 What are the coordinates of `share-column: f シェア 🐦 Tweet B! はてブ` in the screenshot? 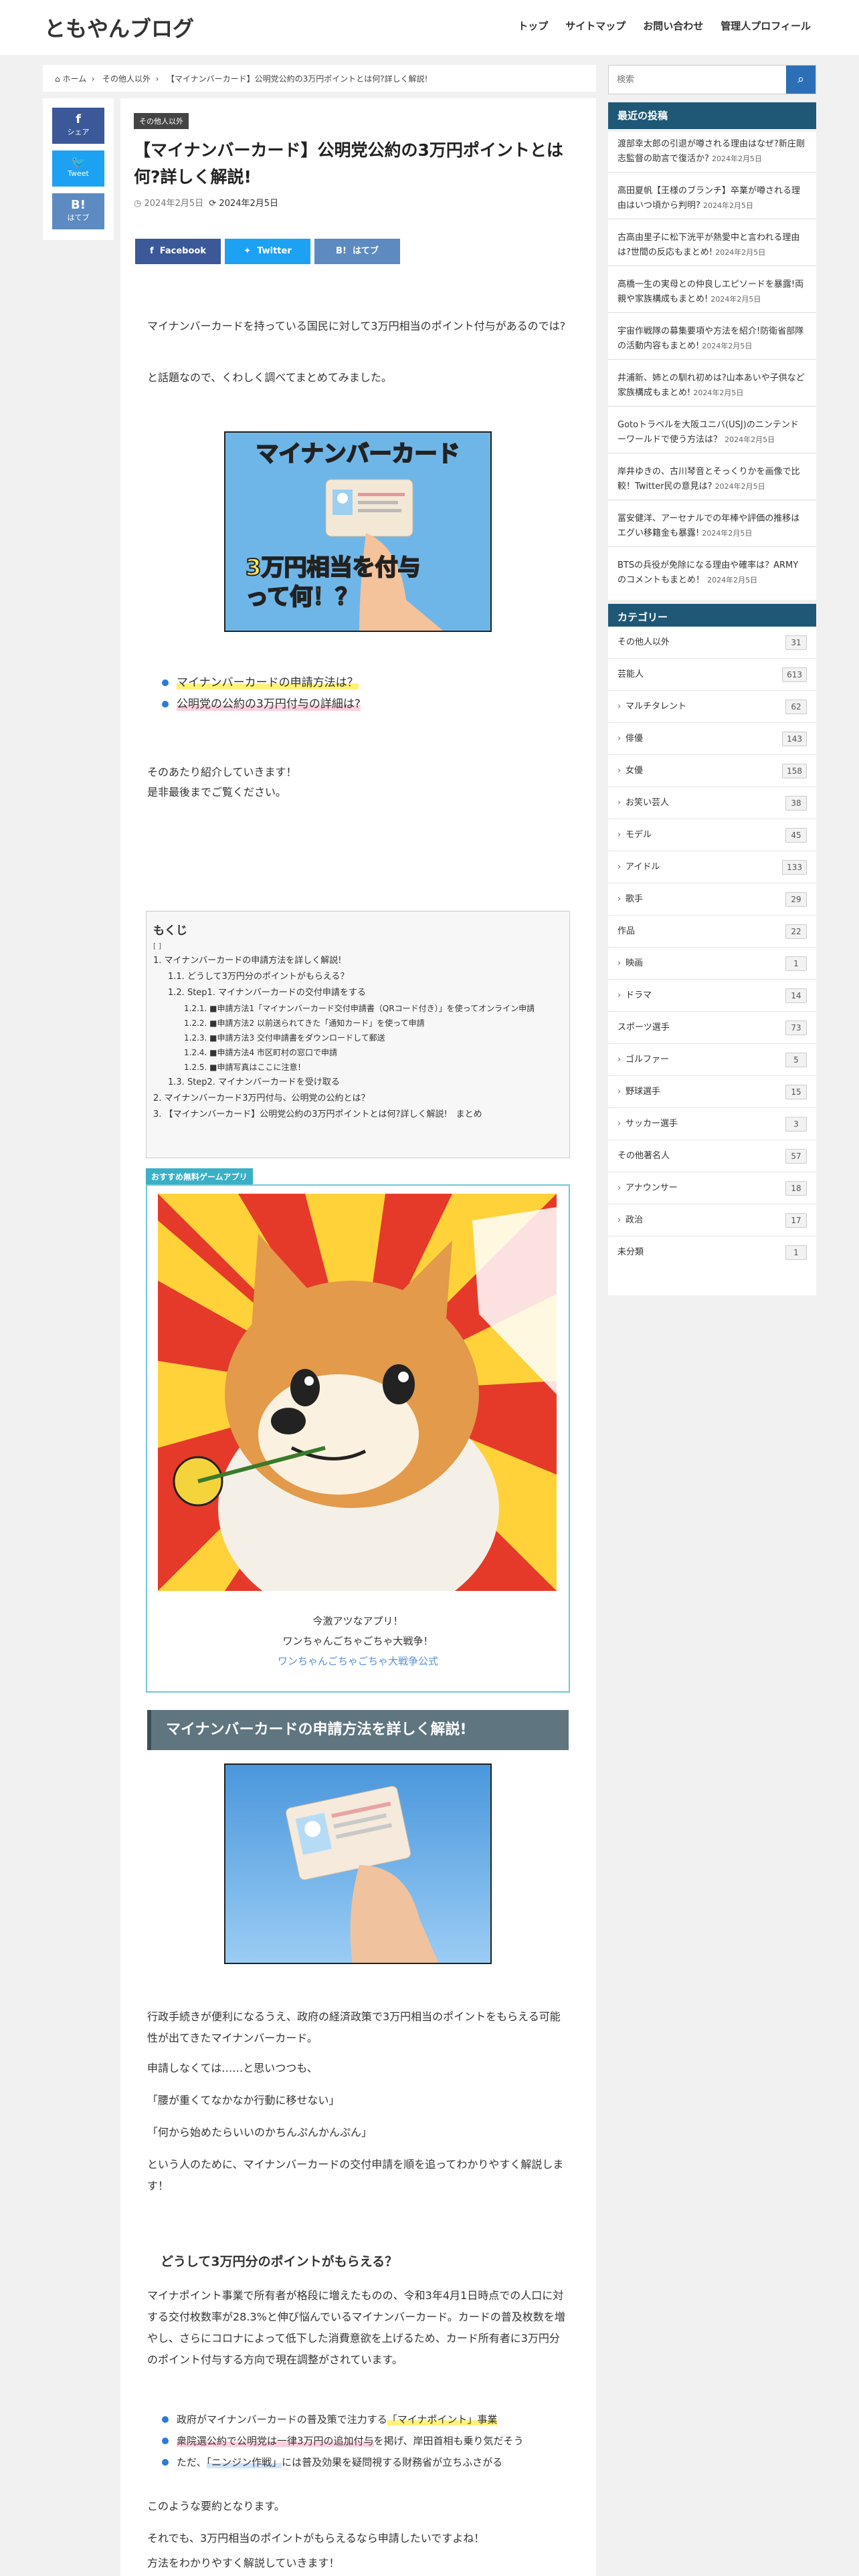 It's located at (78, 169).